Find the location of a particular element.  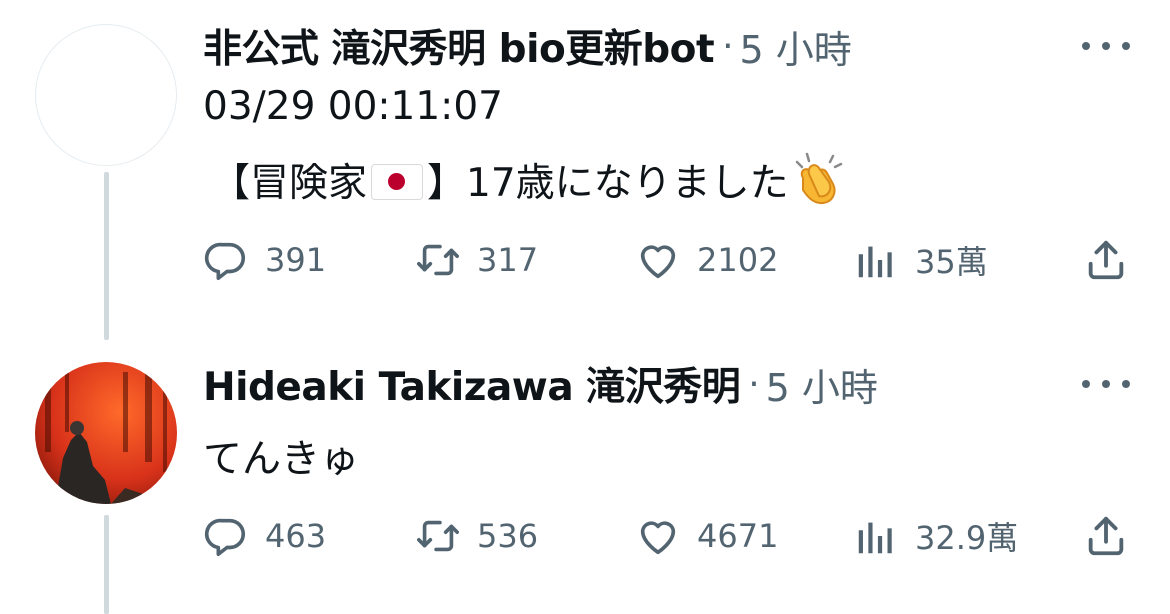

avatar-image is located at coordinates (106, 433).